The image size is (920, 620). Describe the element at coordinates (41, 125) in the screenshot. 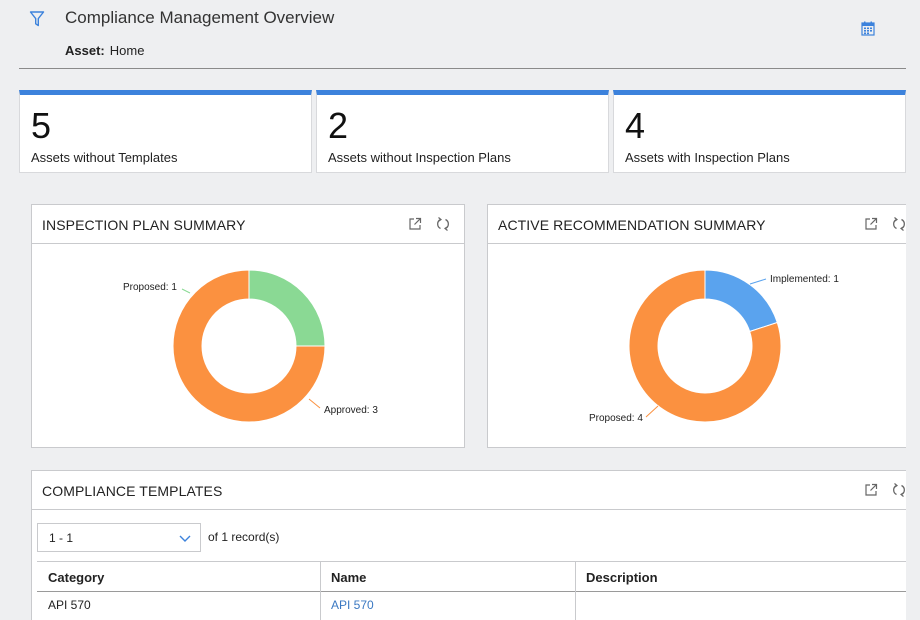

I see `kpi-value: 5` at that location.